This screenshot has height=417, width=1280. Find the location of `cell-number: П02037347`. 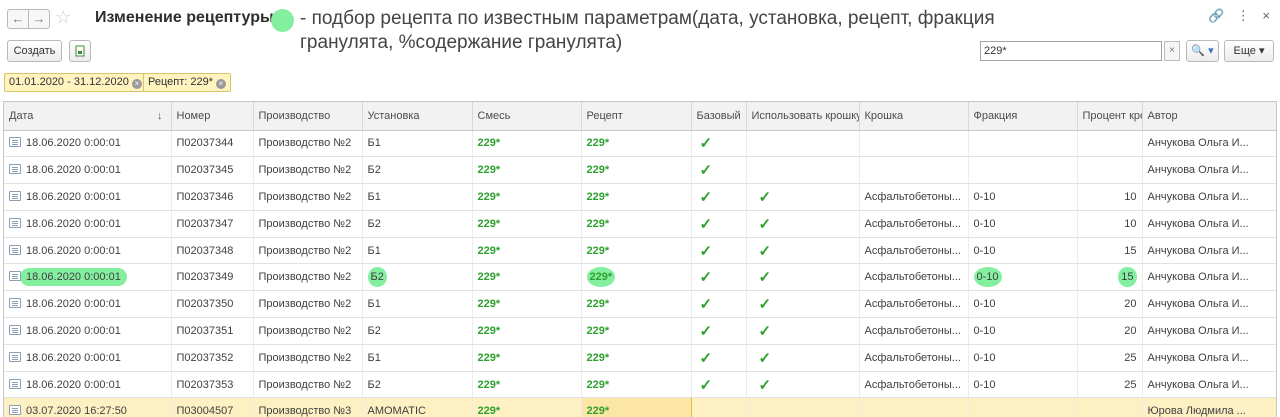

cell-number: П02037347 is located at coordinates (212, 224).